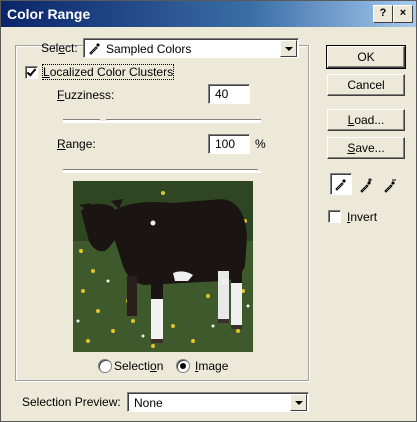  What do you see at coordinates (108, 72) in the screenshot?
I see `localized-clusters-label: Localized Color Clusters` at bounding box center [108, 72].